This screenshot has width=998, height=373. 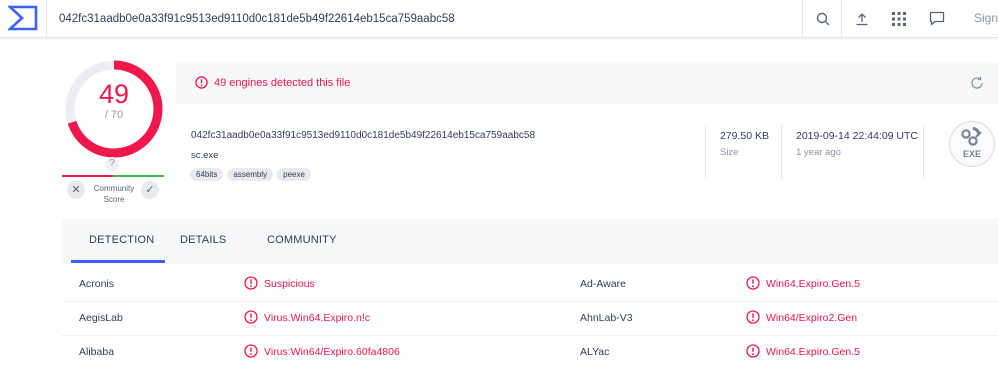 I want to click on engine-name: AegisLab, so click(x=101, y=318).